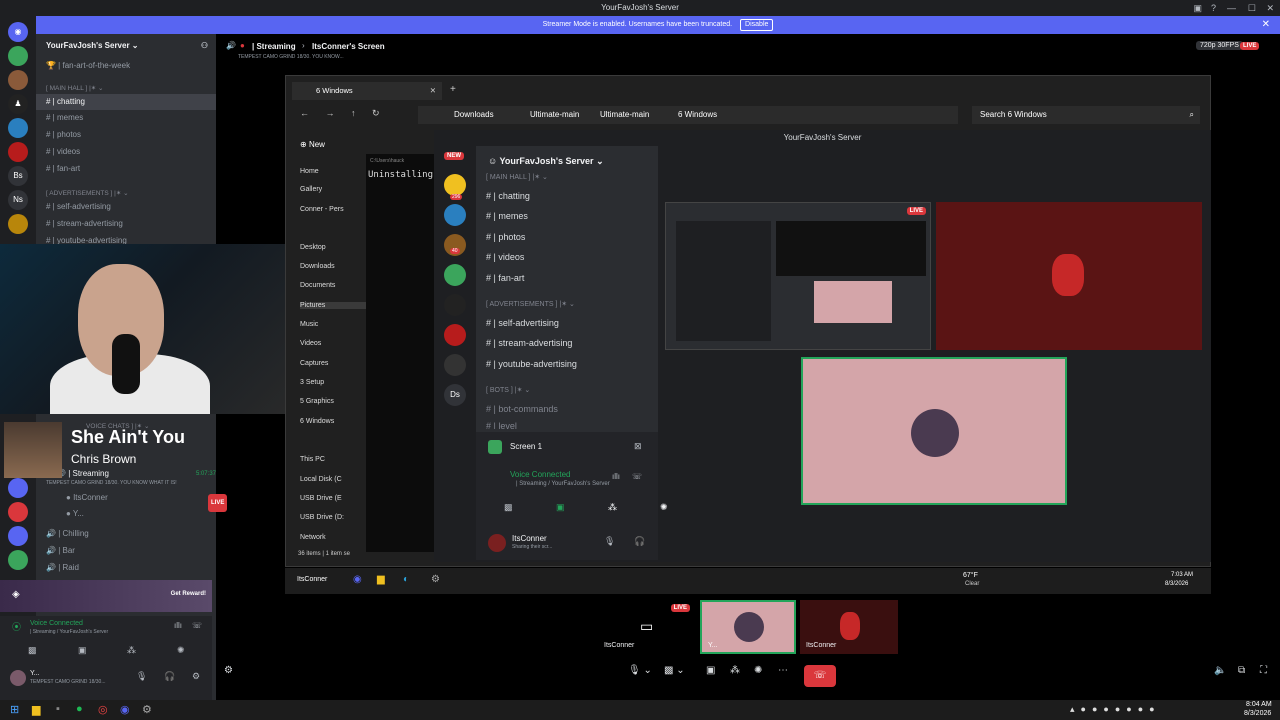 The width and height of the screenshot is (1280, 720). Describe the element at coordinates (546, 161) in the screenshot. I see `inner-server-name: ☺ YourFavJosh's Server ⌄` at that location.